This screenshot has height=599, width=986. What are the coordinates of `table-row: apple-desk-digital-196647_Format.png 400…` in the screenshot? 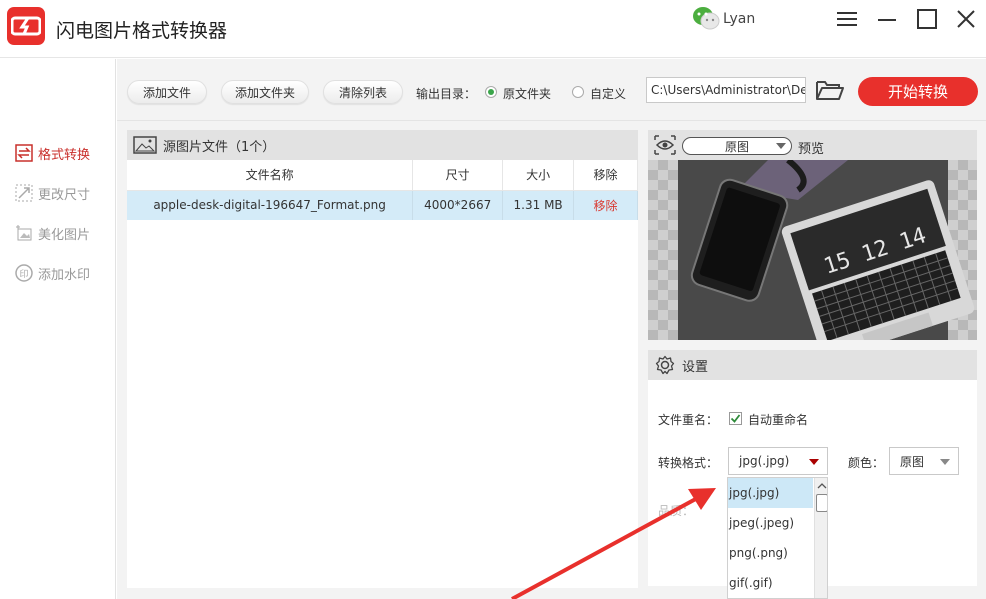 It's located at (382, 205).